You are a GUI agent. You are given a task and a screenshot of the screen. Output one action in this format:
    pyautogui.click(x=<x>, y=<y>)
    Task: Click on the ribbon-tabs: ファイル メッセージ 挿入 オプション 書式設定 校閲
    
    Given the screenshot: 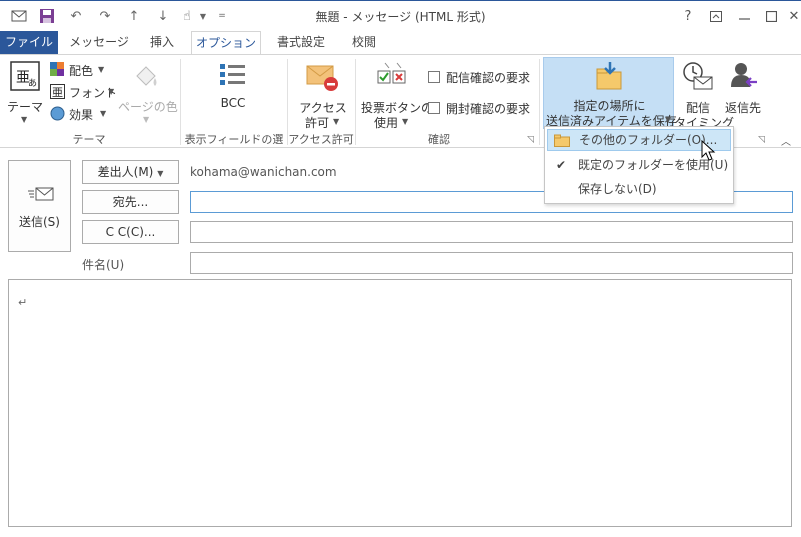 What is the action you would take?
    pyautogui.click(x=400, y=43)
    